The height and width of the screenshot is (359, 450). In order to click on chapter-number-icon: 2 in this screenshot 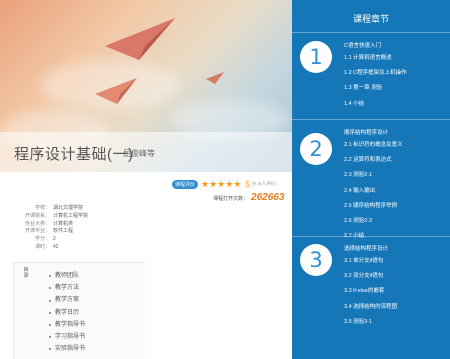, I will do `click(316, 149)`.